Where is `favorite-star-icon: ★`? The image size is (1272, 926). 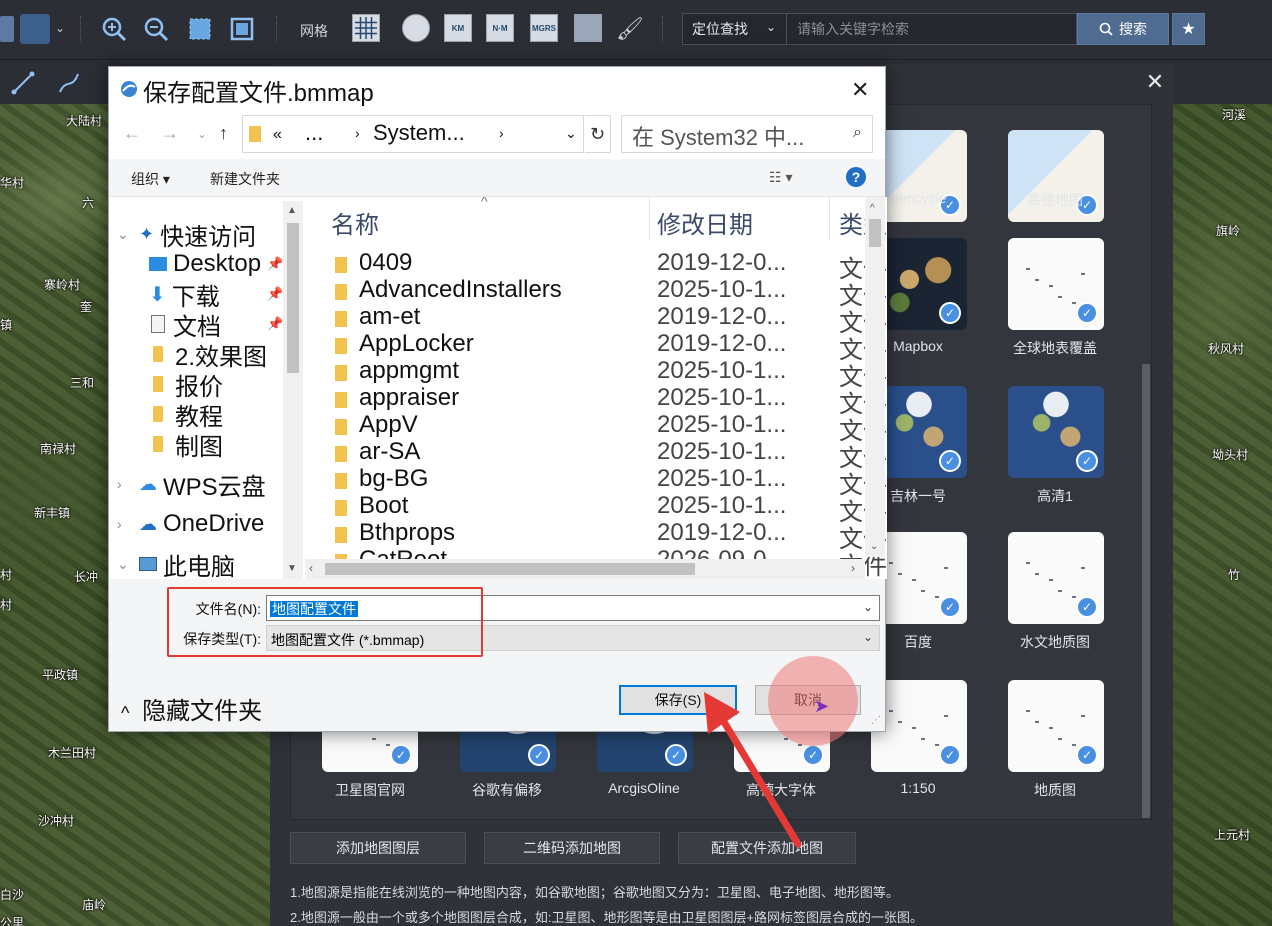 favorite-star-icon: ★ is located at coordinates (1188, 29).